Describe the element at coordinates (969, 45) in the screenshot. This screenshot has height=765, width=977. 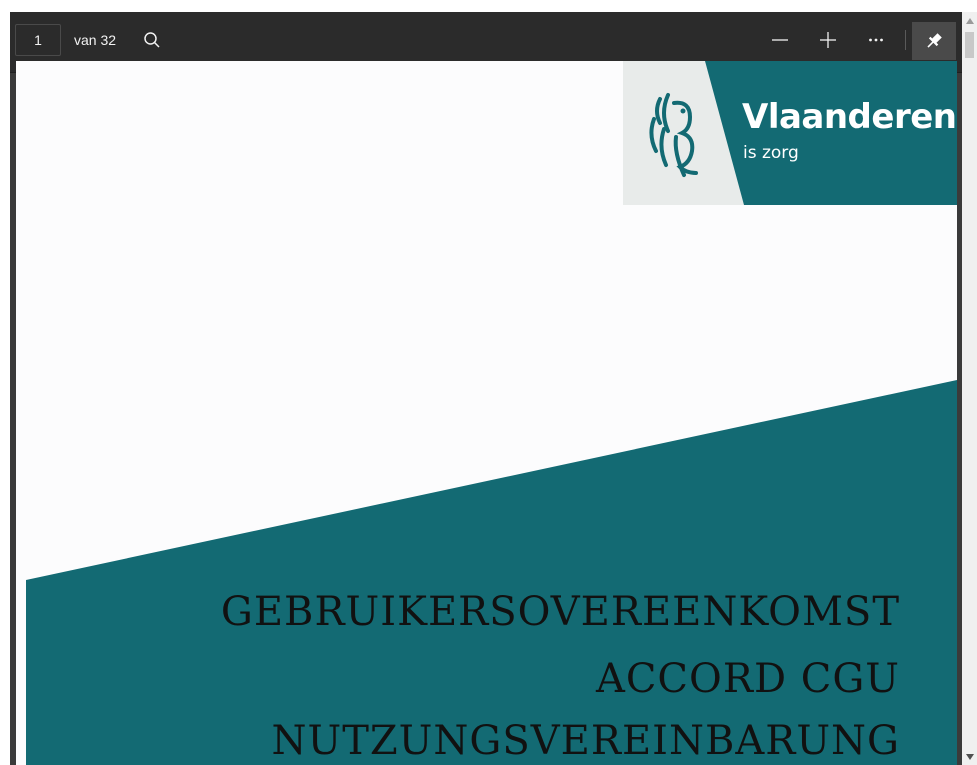
I see `scroll-thumb` at that location.